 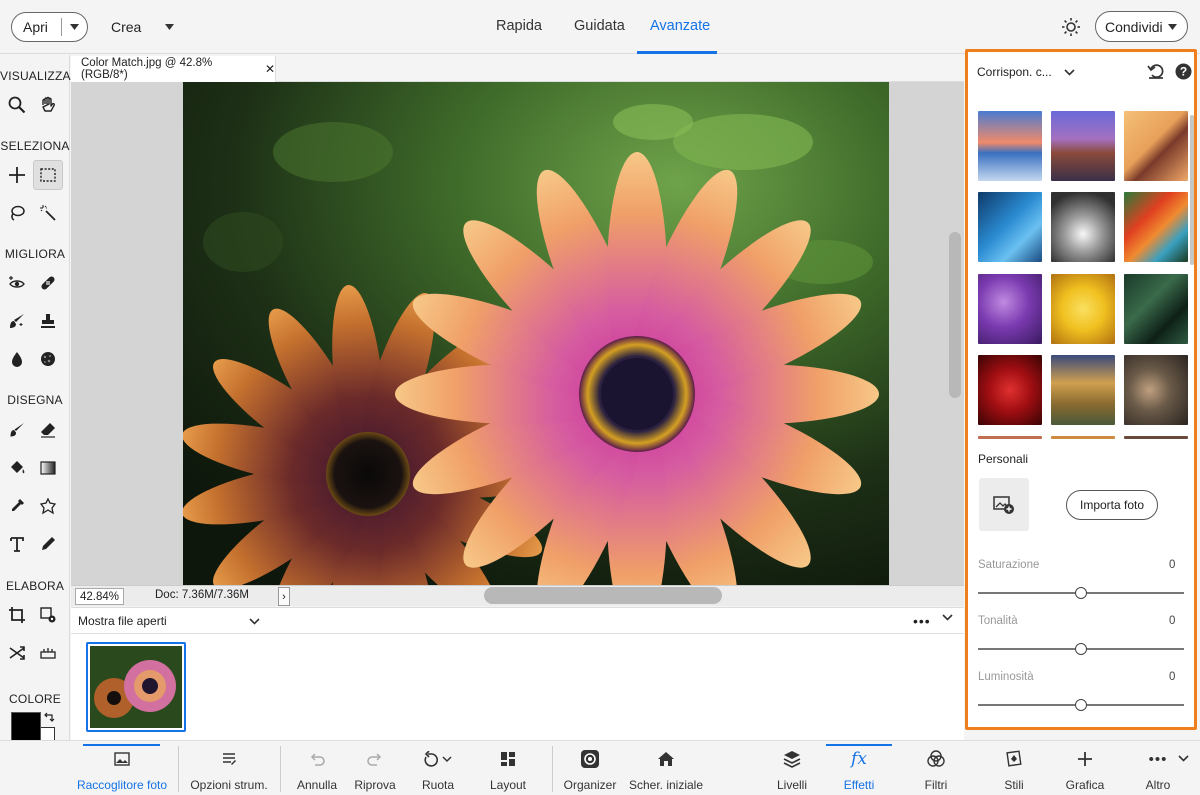 I want to click on brightness-label: Luminosità, so click(x=1006, y=677).